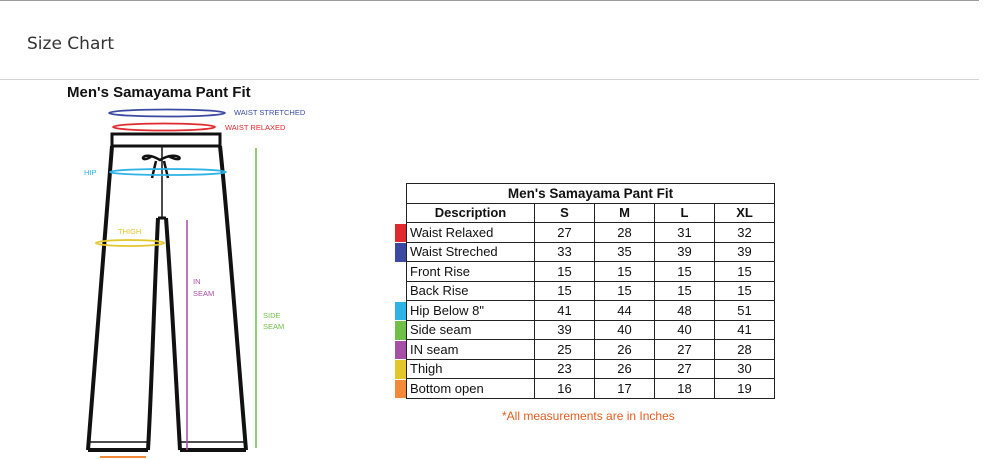 This screenshot has width=993, height=460. What do you see at coordinates (272, 315) in the screenshot?
I see `side-seam-label-1: SIDE` at bounding box center [272, 315].